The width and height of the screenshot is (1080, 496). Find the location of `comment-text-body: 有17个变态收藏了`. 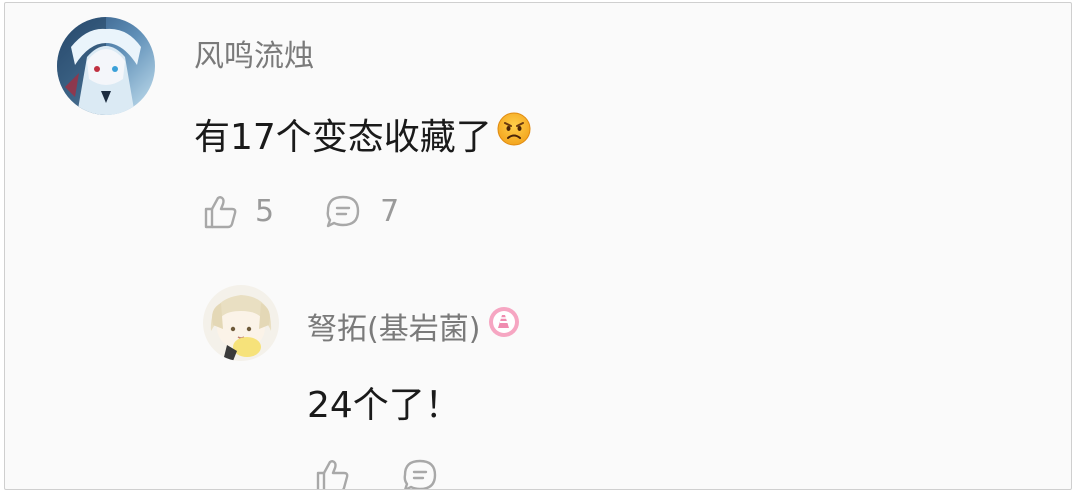

comment-text-body: 有17个变态收藏了 is located at coordinates (343, 137).